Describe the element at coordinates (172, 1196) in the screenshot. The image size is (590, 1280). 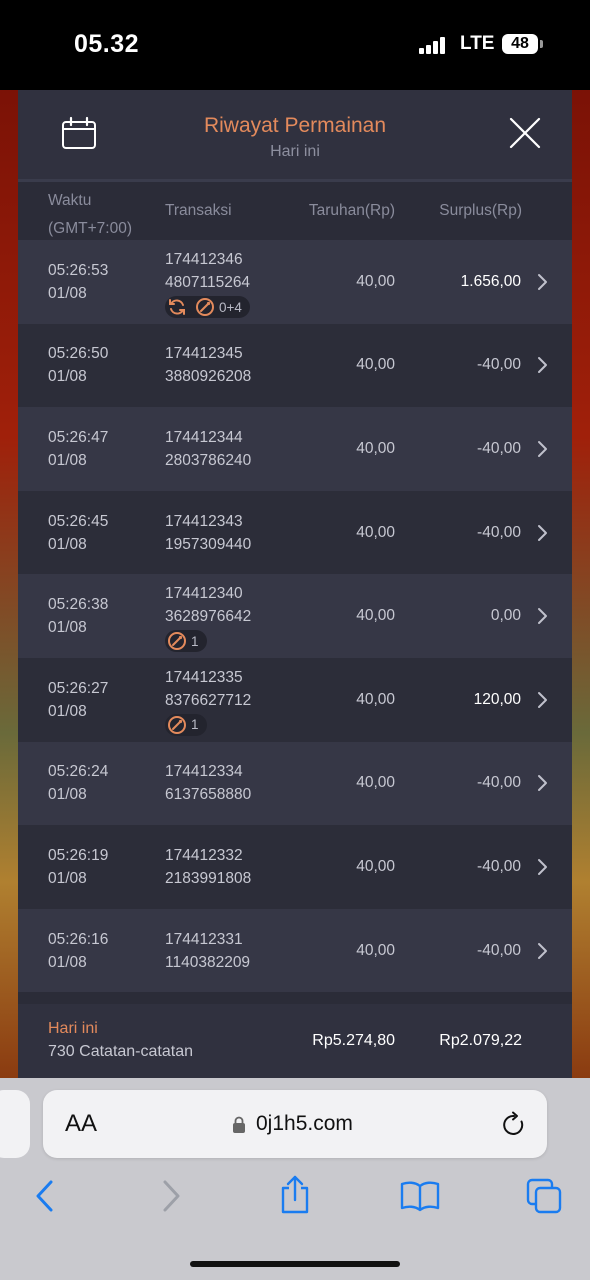
I see `forward-icon` at that location.